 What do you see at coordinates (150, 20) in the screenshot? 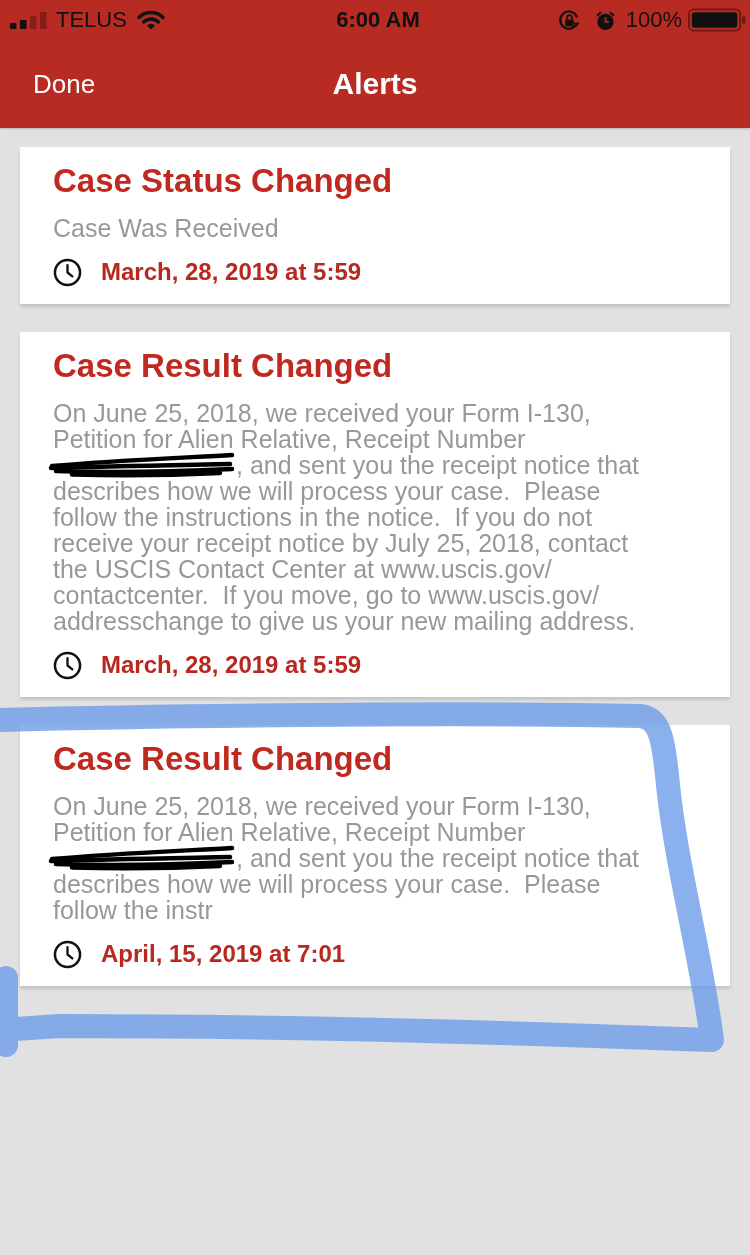
I see `wifi-icon` at bounding box center [150, 20].